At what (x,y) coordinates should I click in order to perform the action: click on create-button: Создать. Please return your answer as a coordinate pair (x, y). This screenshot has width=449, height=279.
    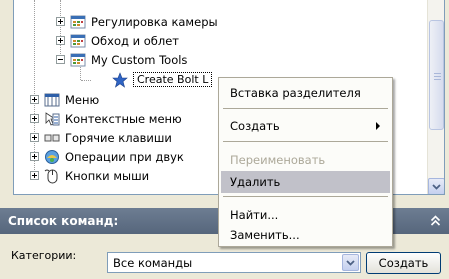
    Looking at the image, I should click on (403, 263).